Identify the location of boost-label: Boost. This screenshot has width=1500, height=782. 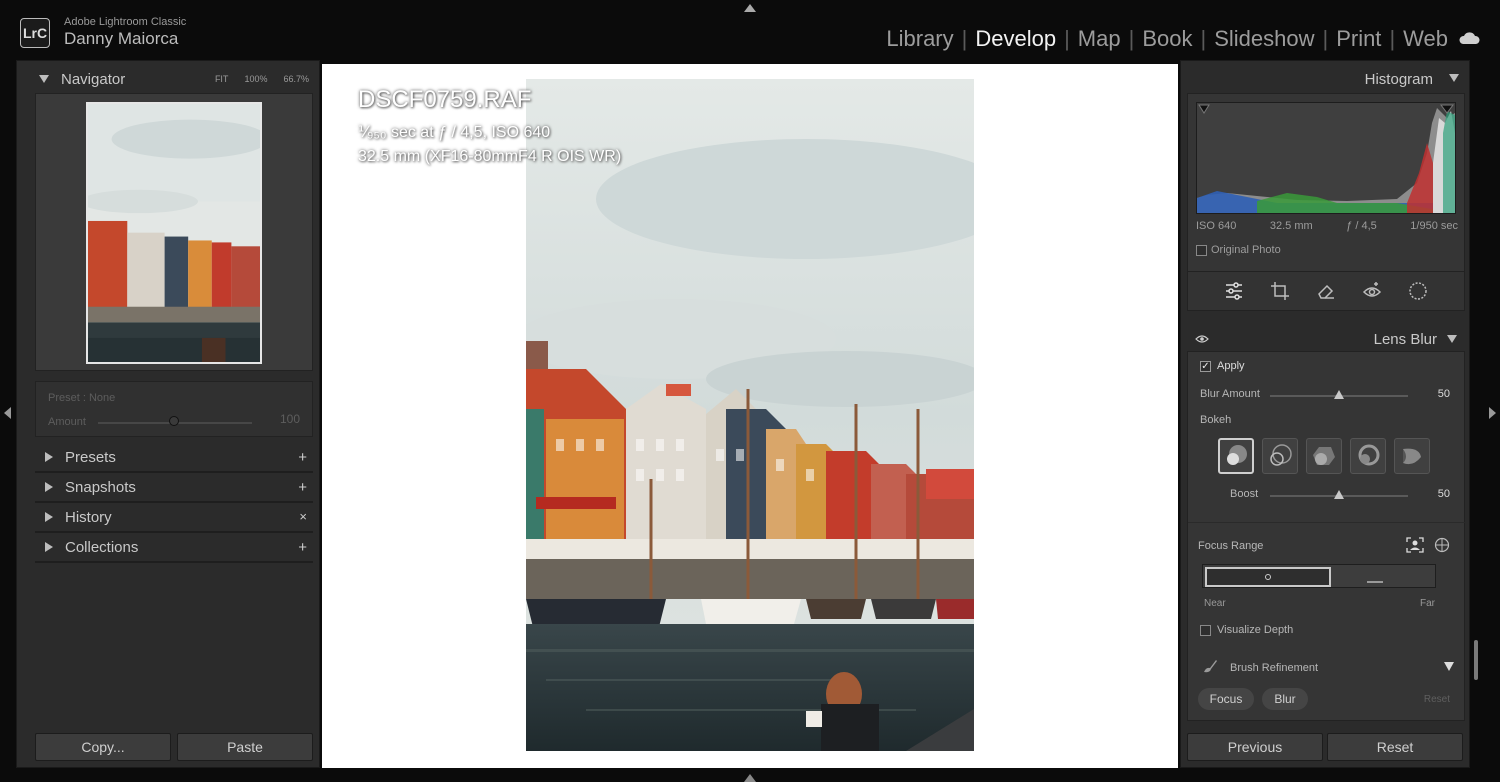
(1244, 494).